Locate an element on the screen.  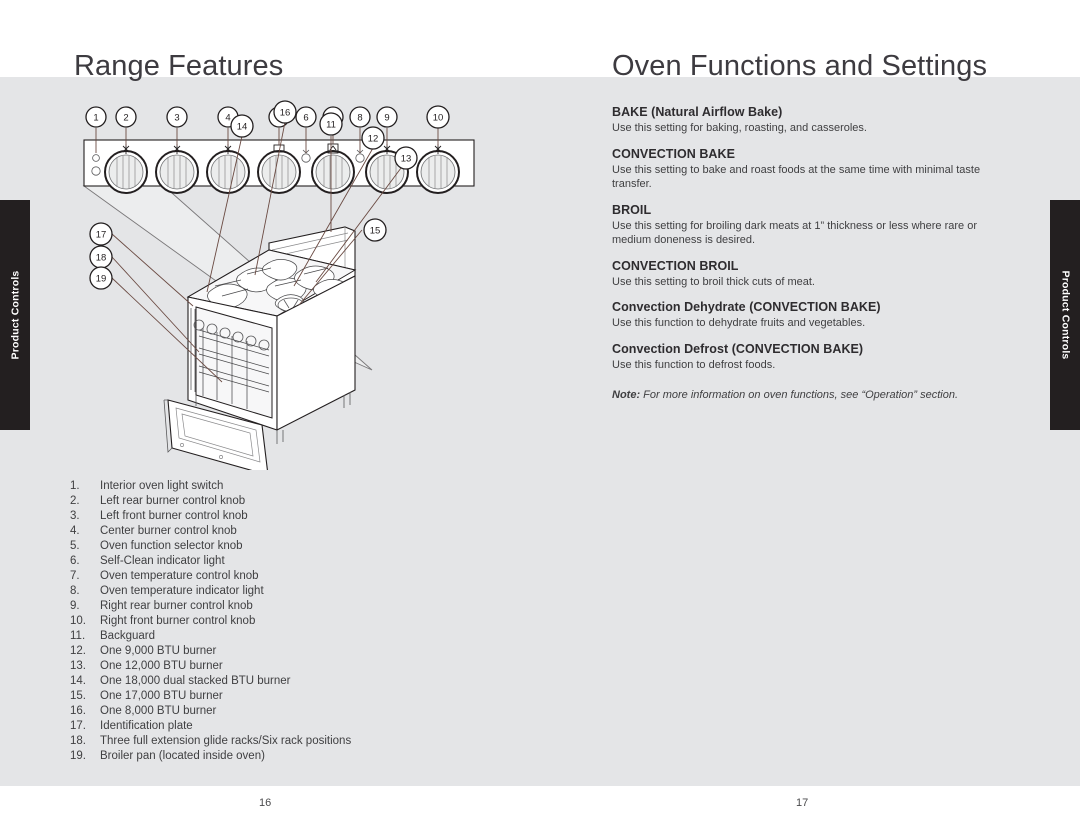
svg-text: 9 is located at coordinates (386, 118).